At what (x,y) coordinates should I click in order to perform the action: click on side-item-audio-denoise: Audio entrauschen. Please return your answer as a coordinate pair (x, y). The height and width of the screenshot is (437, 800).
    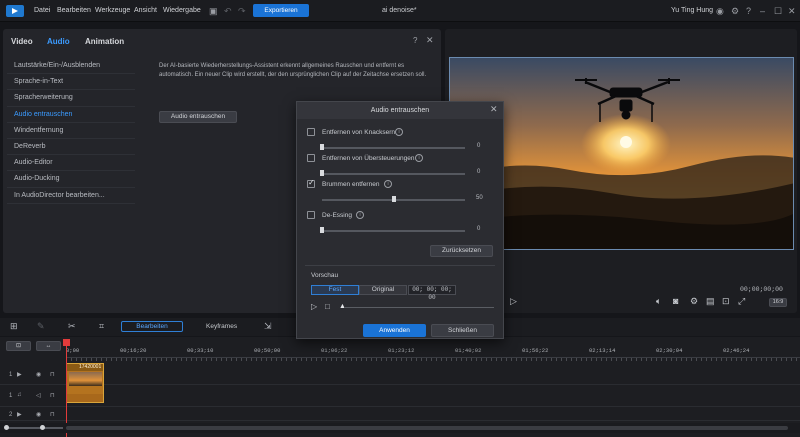
    Looking at the image, I should click on (71, 115).